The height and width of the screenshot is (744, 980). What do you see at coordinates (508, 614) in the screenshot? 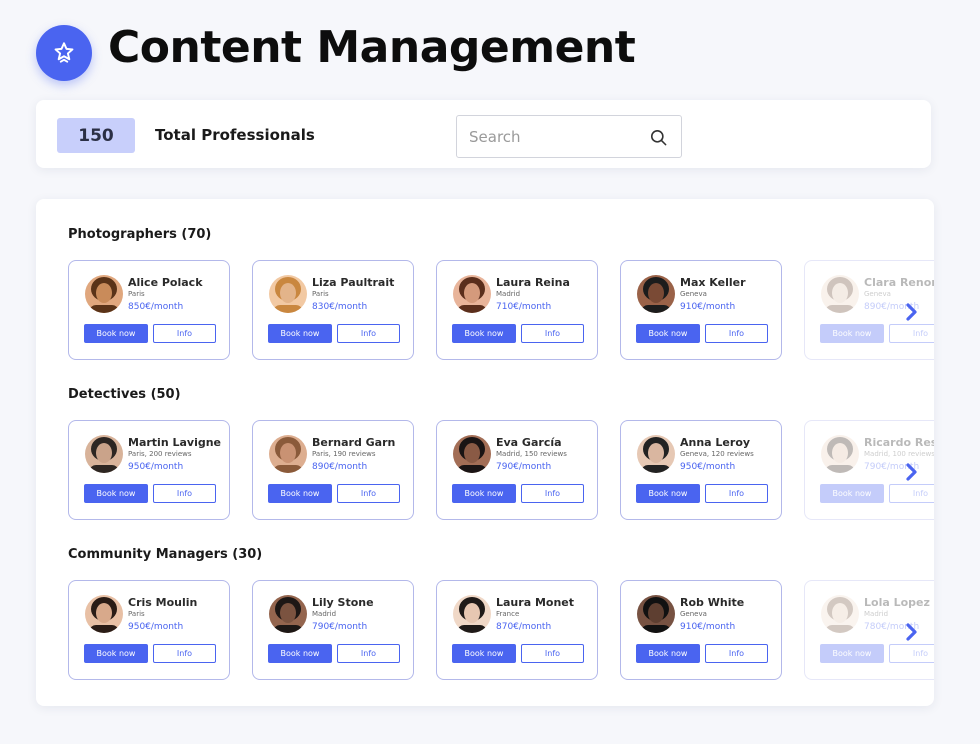
I see `professional-location: France` at bounding box center [508, 614].